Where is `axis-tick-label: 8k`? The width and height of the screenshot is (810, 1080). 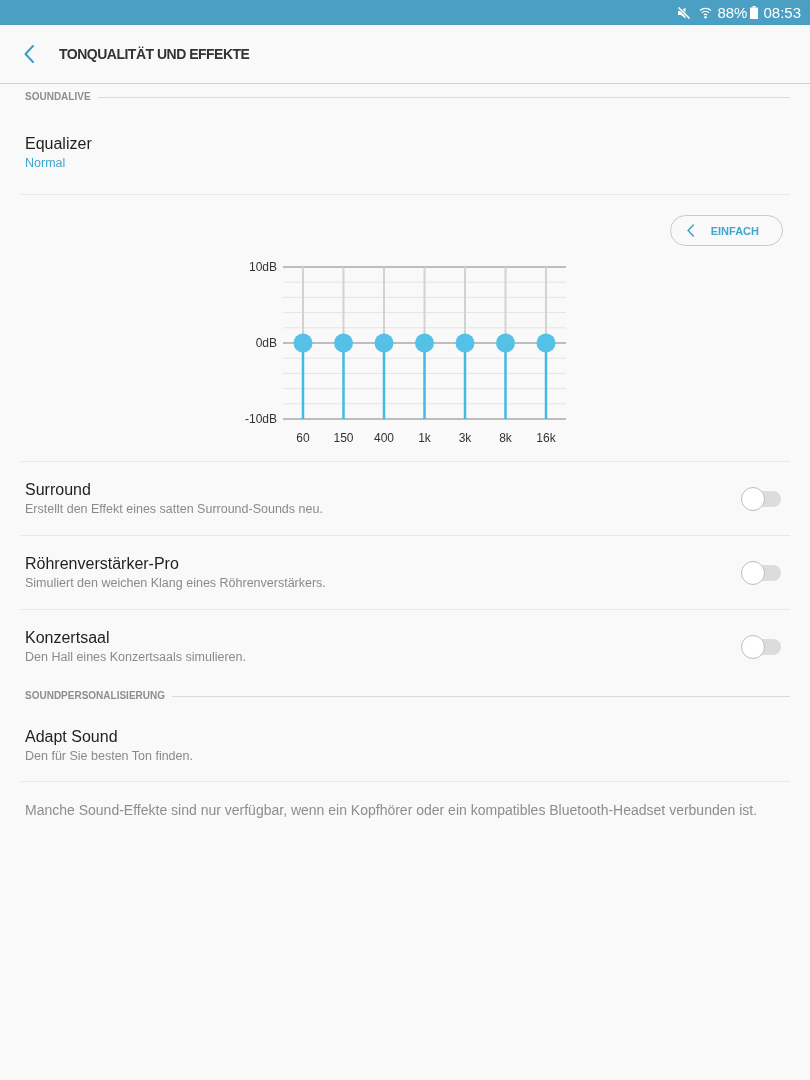 axis-tick-label: 8k is located at coordinates (505, 438).